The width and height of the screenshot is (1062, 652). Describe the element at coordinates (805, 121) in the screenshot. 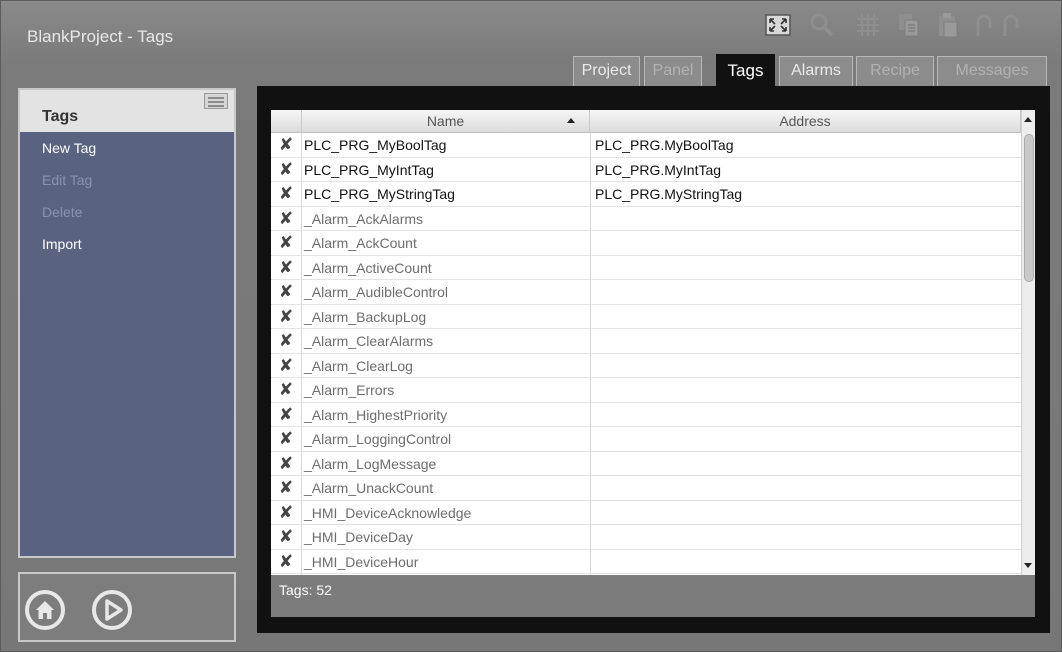

I see `header-address: Address` at that location.